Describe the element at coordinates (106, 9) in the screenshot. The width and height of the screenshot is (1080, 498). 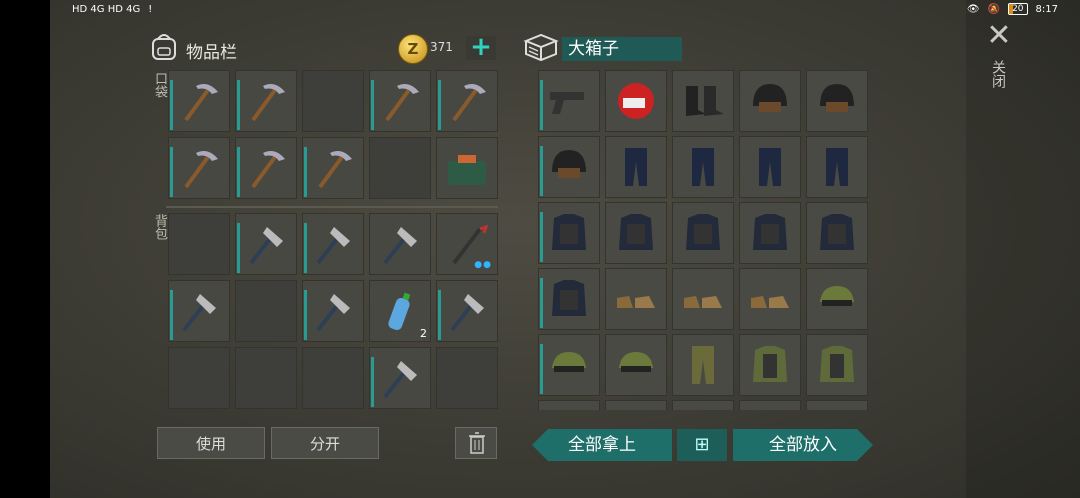
I see `signal-text: HD 4G HD 4G` at that location.